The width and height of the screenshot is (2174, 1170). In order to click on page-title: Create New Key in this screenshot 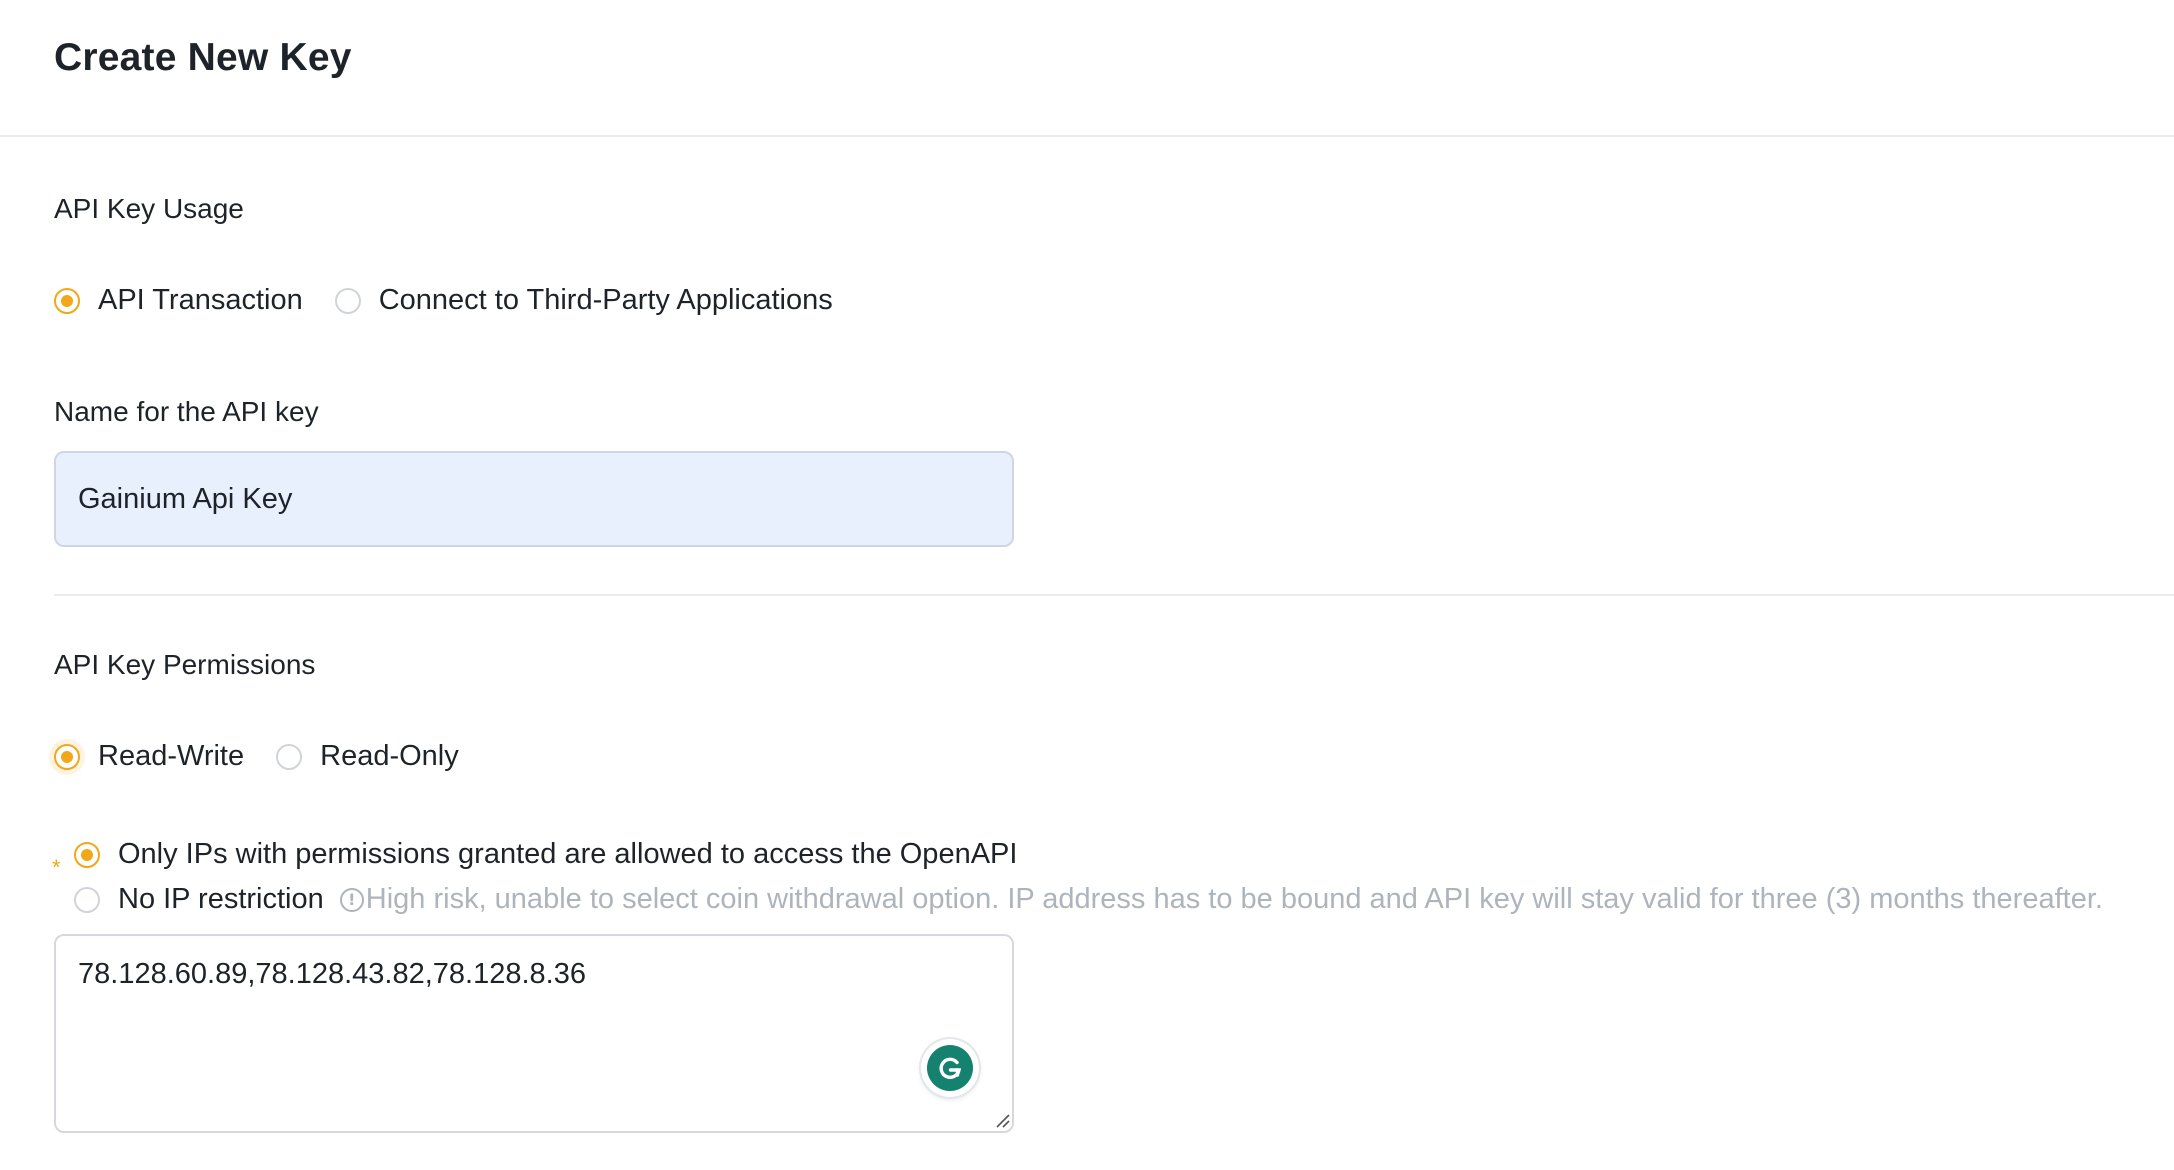, I will do `click(203, 57)`.